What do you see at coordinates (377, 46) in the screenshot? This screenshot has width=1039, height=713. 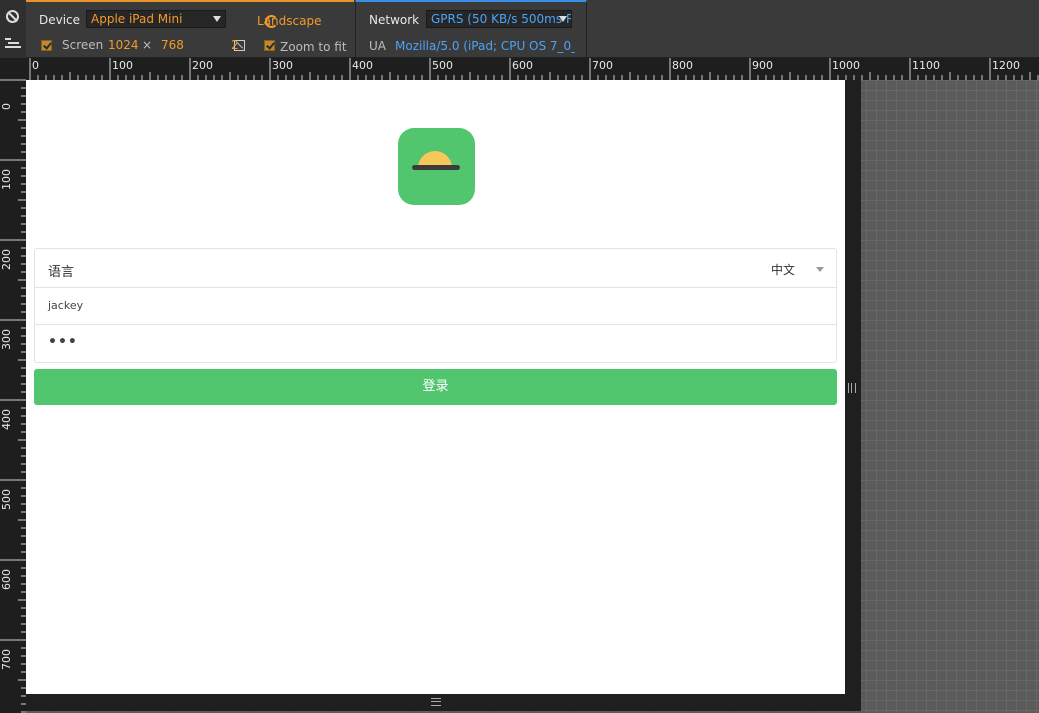 I see `ua-label: UA` at bounding box center [377, 46].